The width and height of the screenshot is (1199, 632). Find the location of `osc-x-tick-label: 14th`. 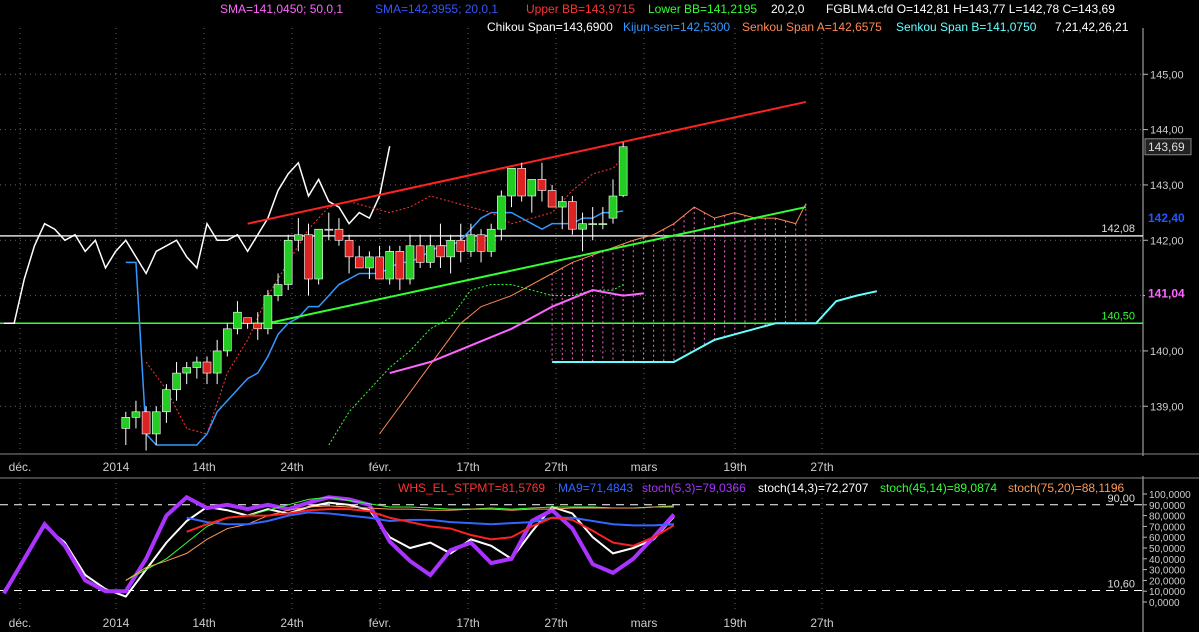

osc-x-tick-label: 14th is located at coordinates (203, 623).